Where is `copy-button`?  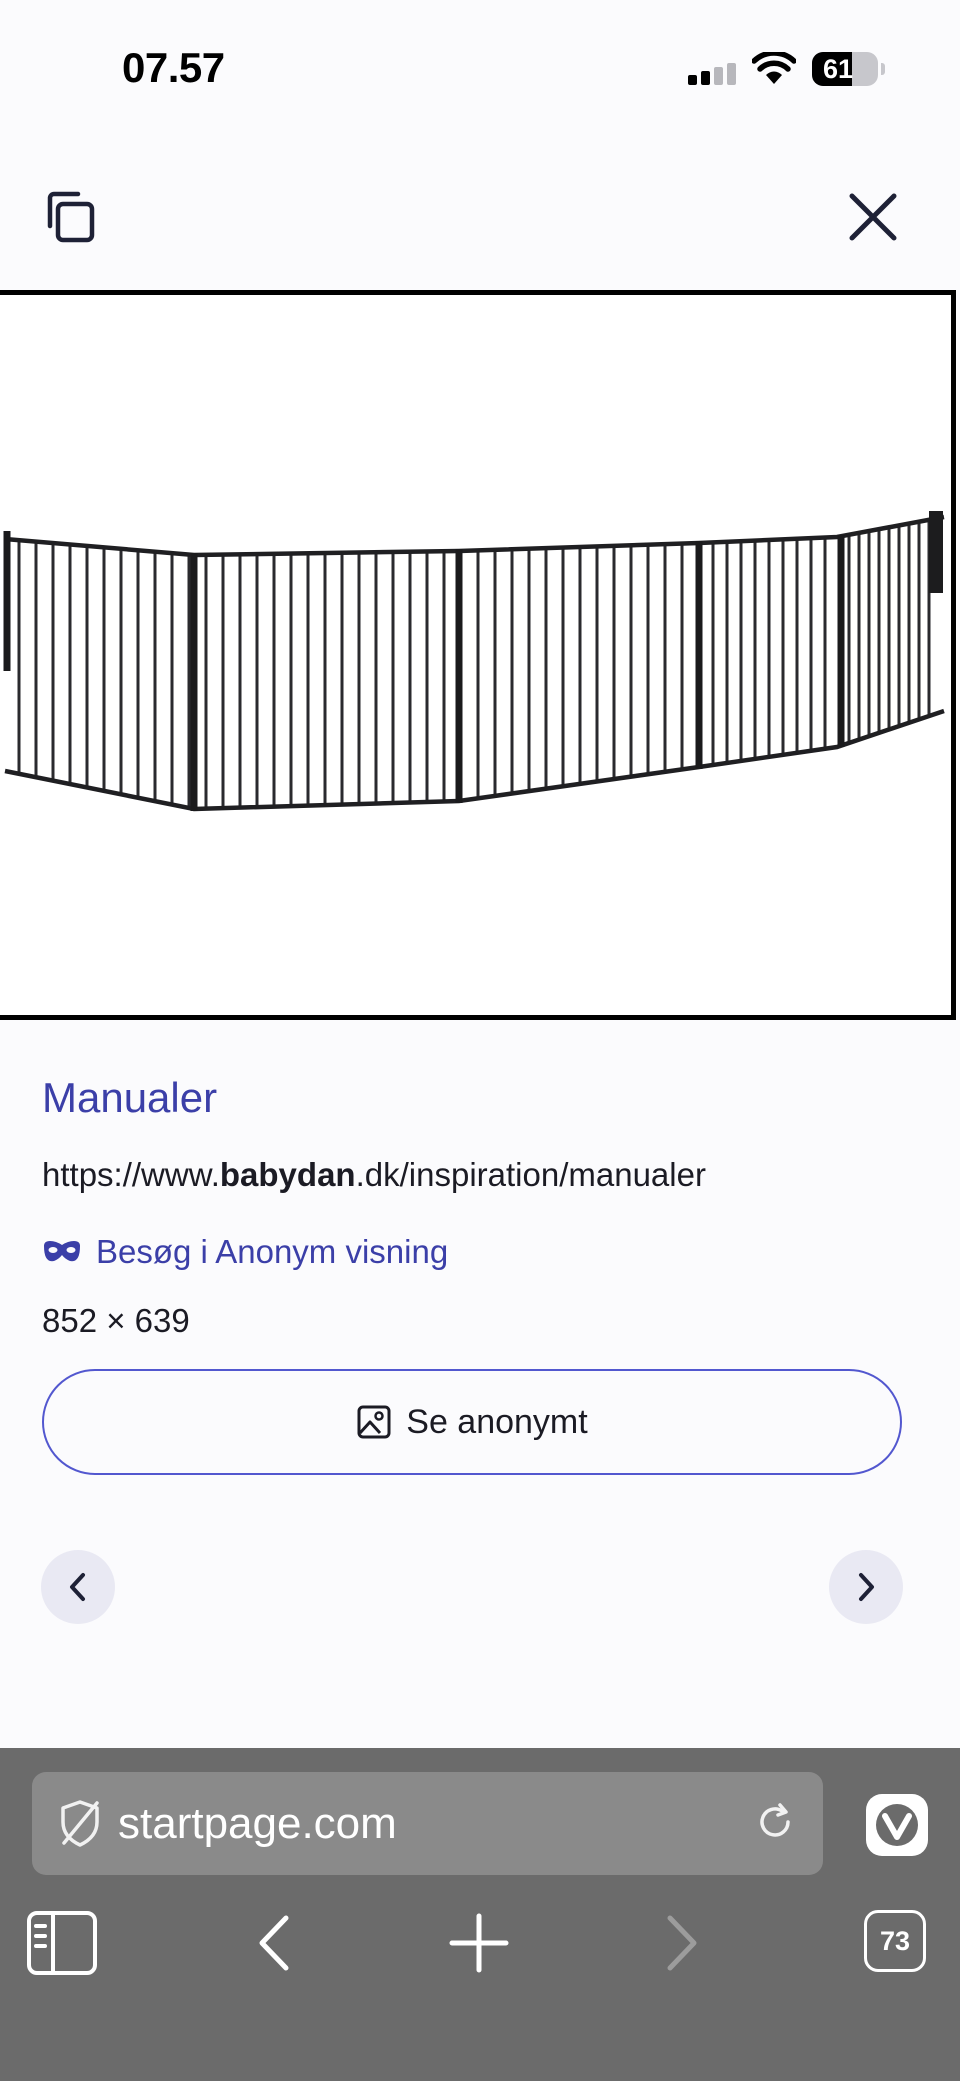
copy-button is located at coordinates (71, 217).